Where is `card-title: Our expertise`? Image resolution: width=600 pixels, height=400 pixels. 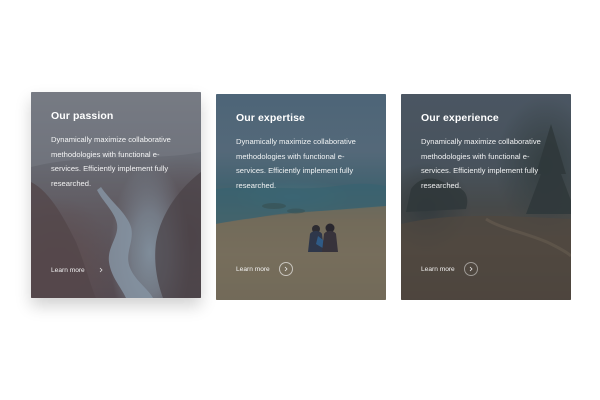
card-title: Our expertise is located at coordinates (270, 118).